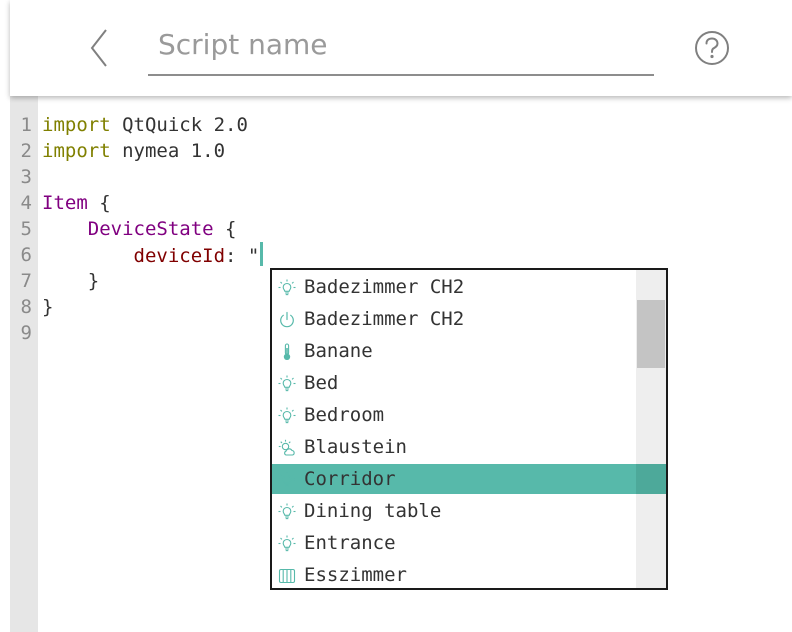 The height and width of the screenshot is (632, 792). Describe the element at coordinates (454, 447) in the screenshot. I see `autocomplete-item: Blaustein` at that location.